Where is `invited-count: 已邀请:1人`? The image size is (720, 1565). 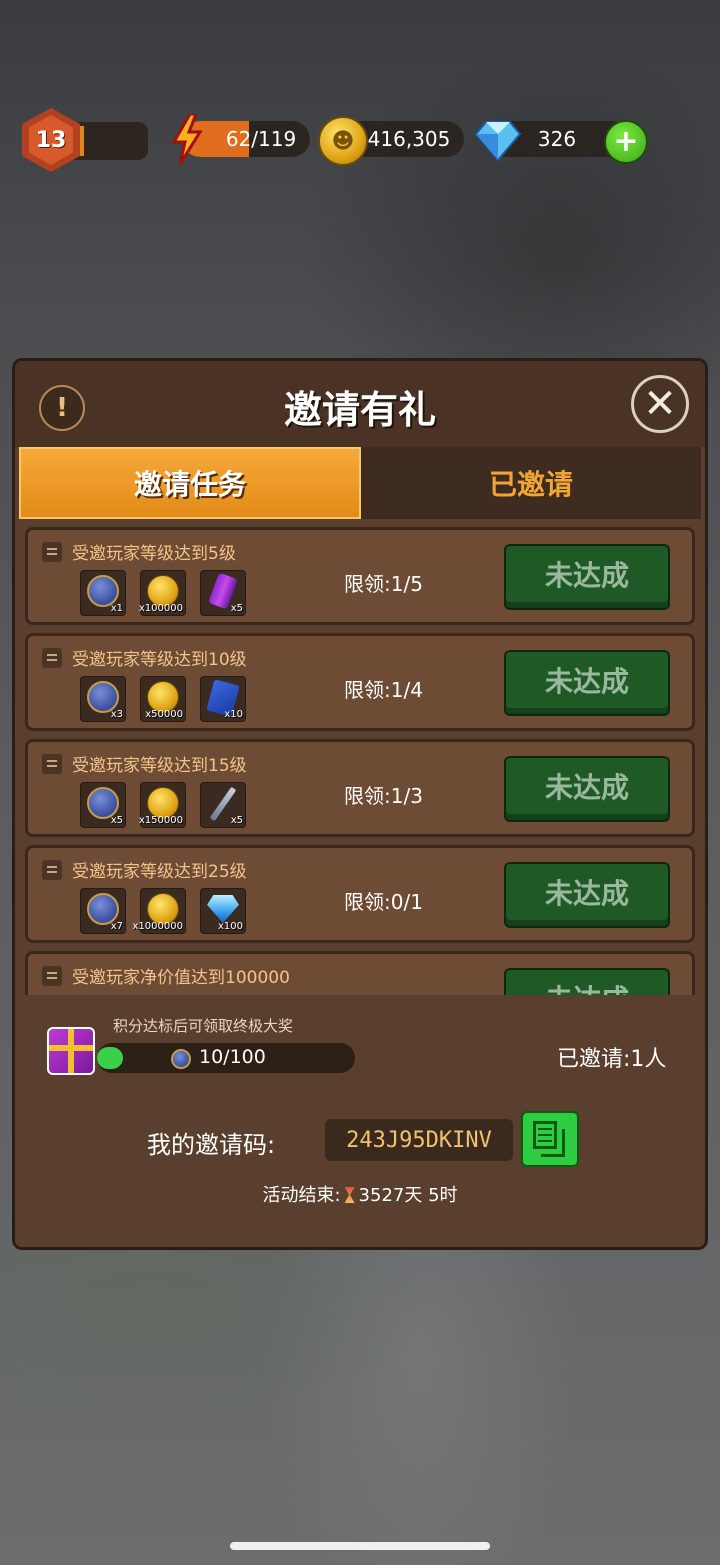
invited-count: 已邀请:1人 is located at coordinates (612, 1059).